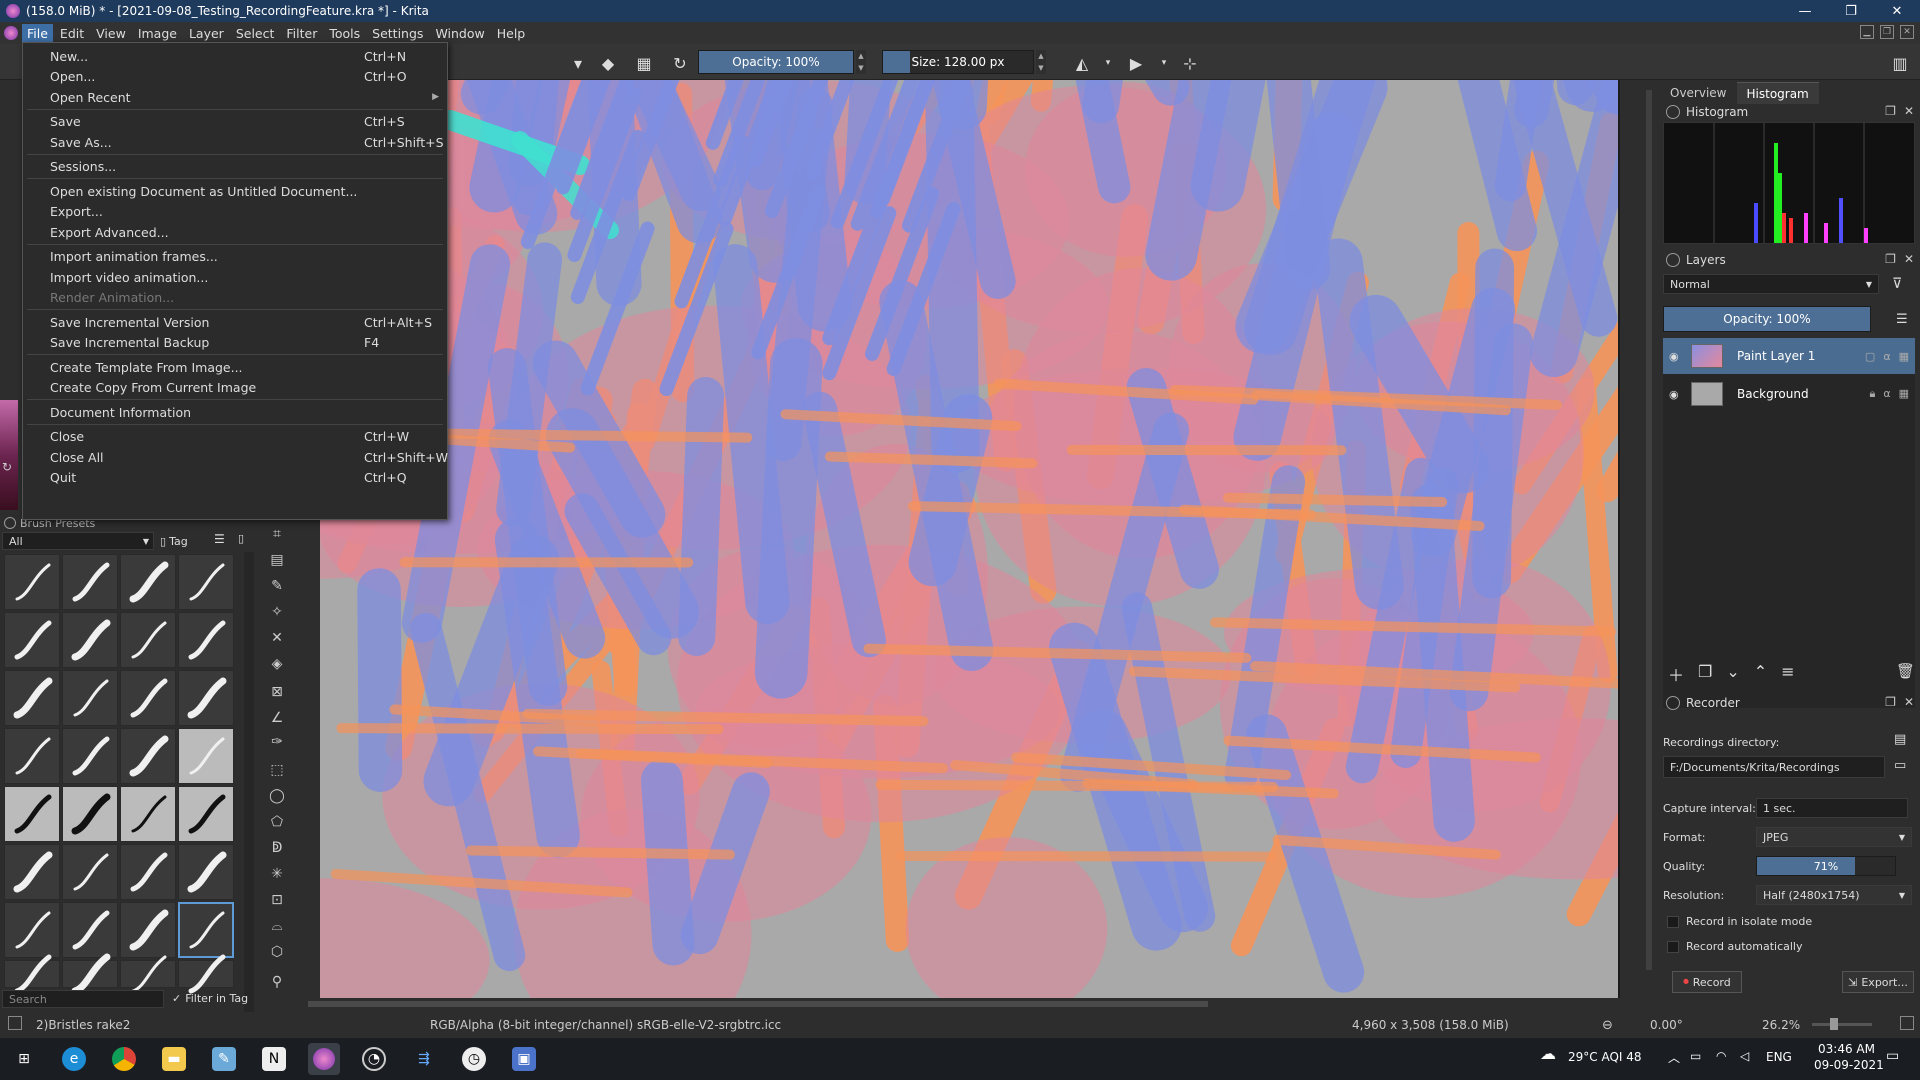 The height and width of the screenshot is (1080, 1920). I want to click on resolution-select: Half (2480x1754) ▼, so click(1834, 895).